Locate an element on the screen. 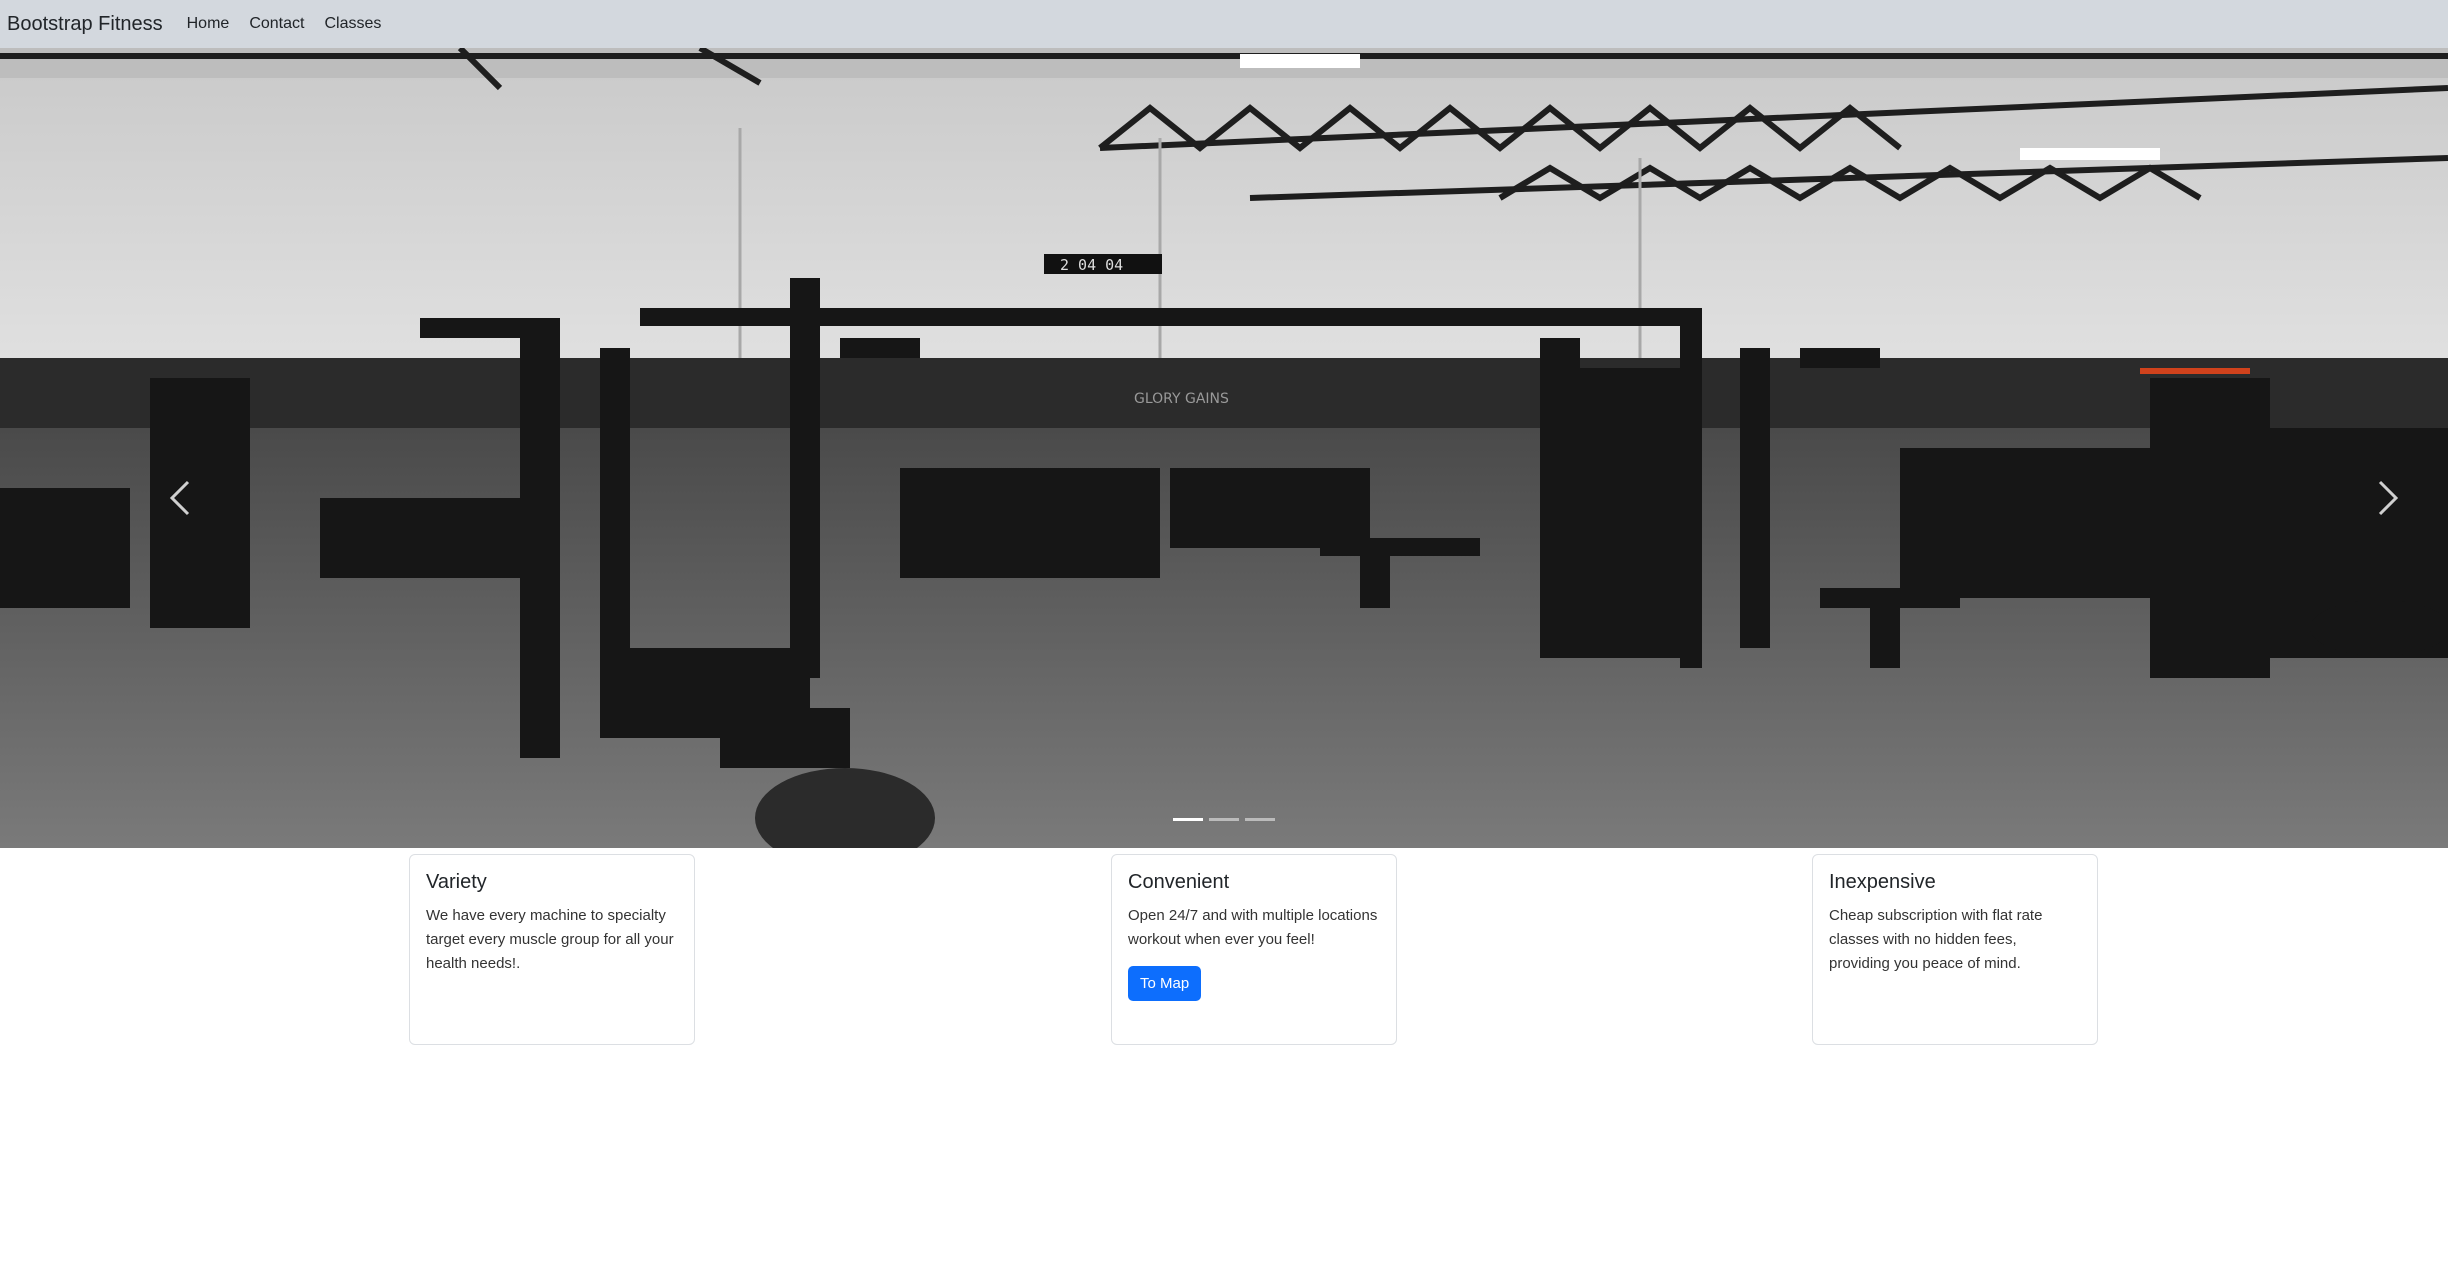 The image size is (2448, 1284). to-map-button: To Map is located at coordinates (1165, 983).